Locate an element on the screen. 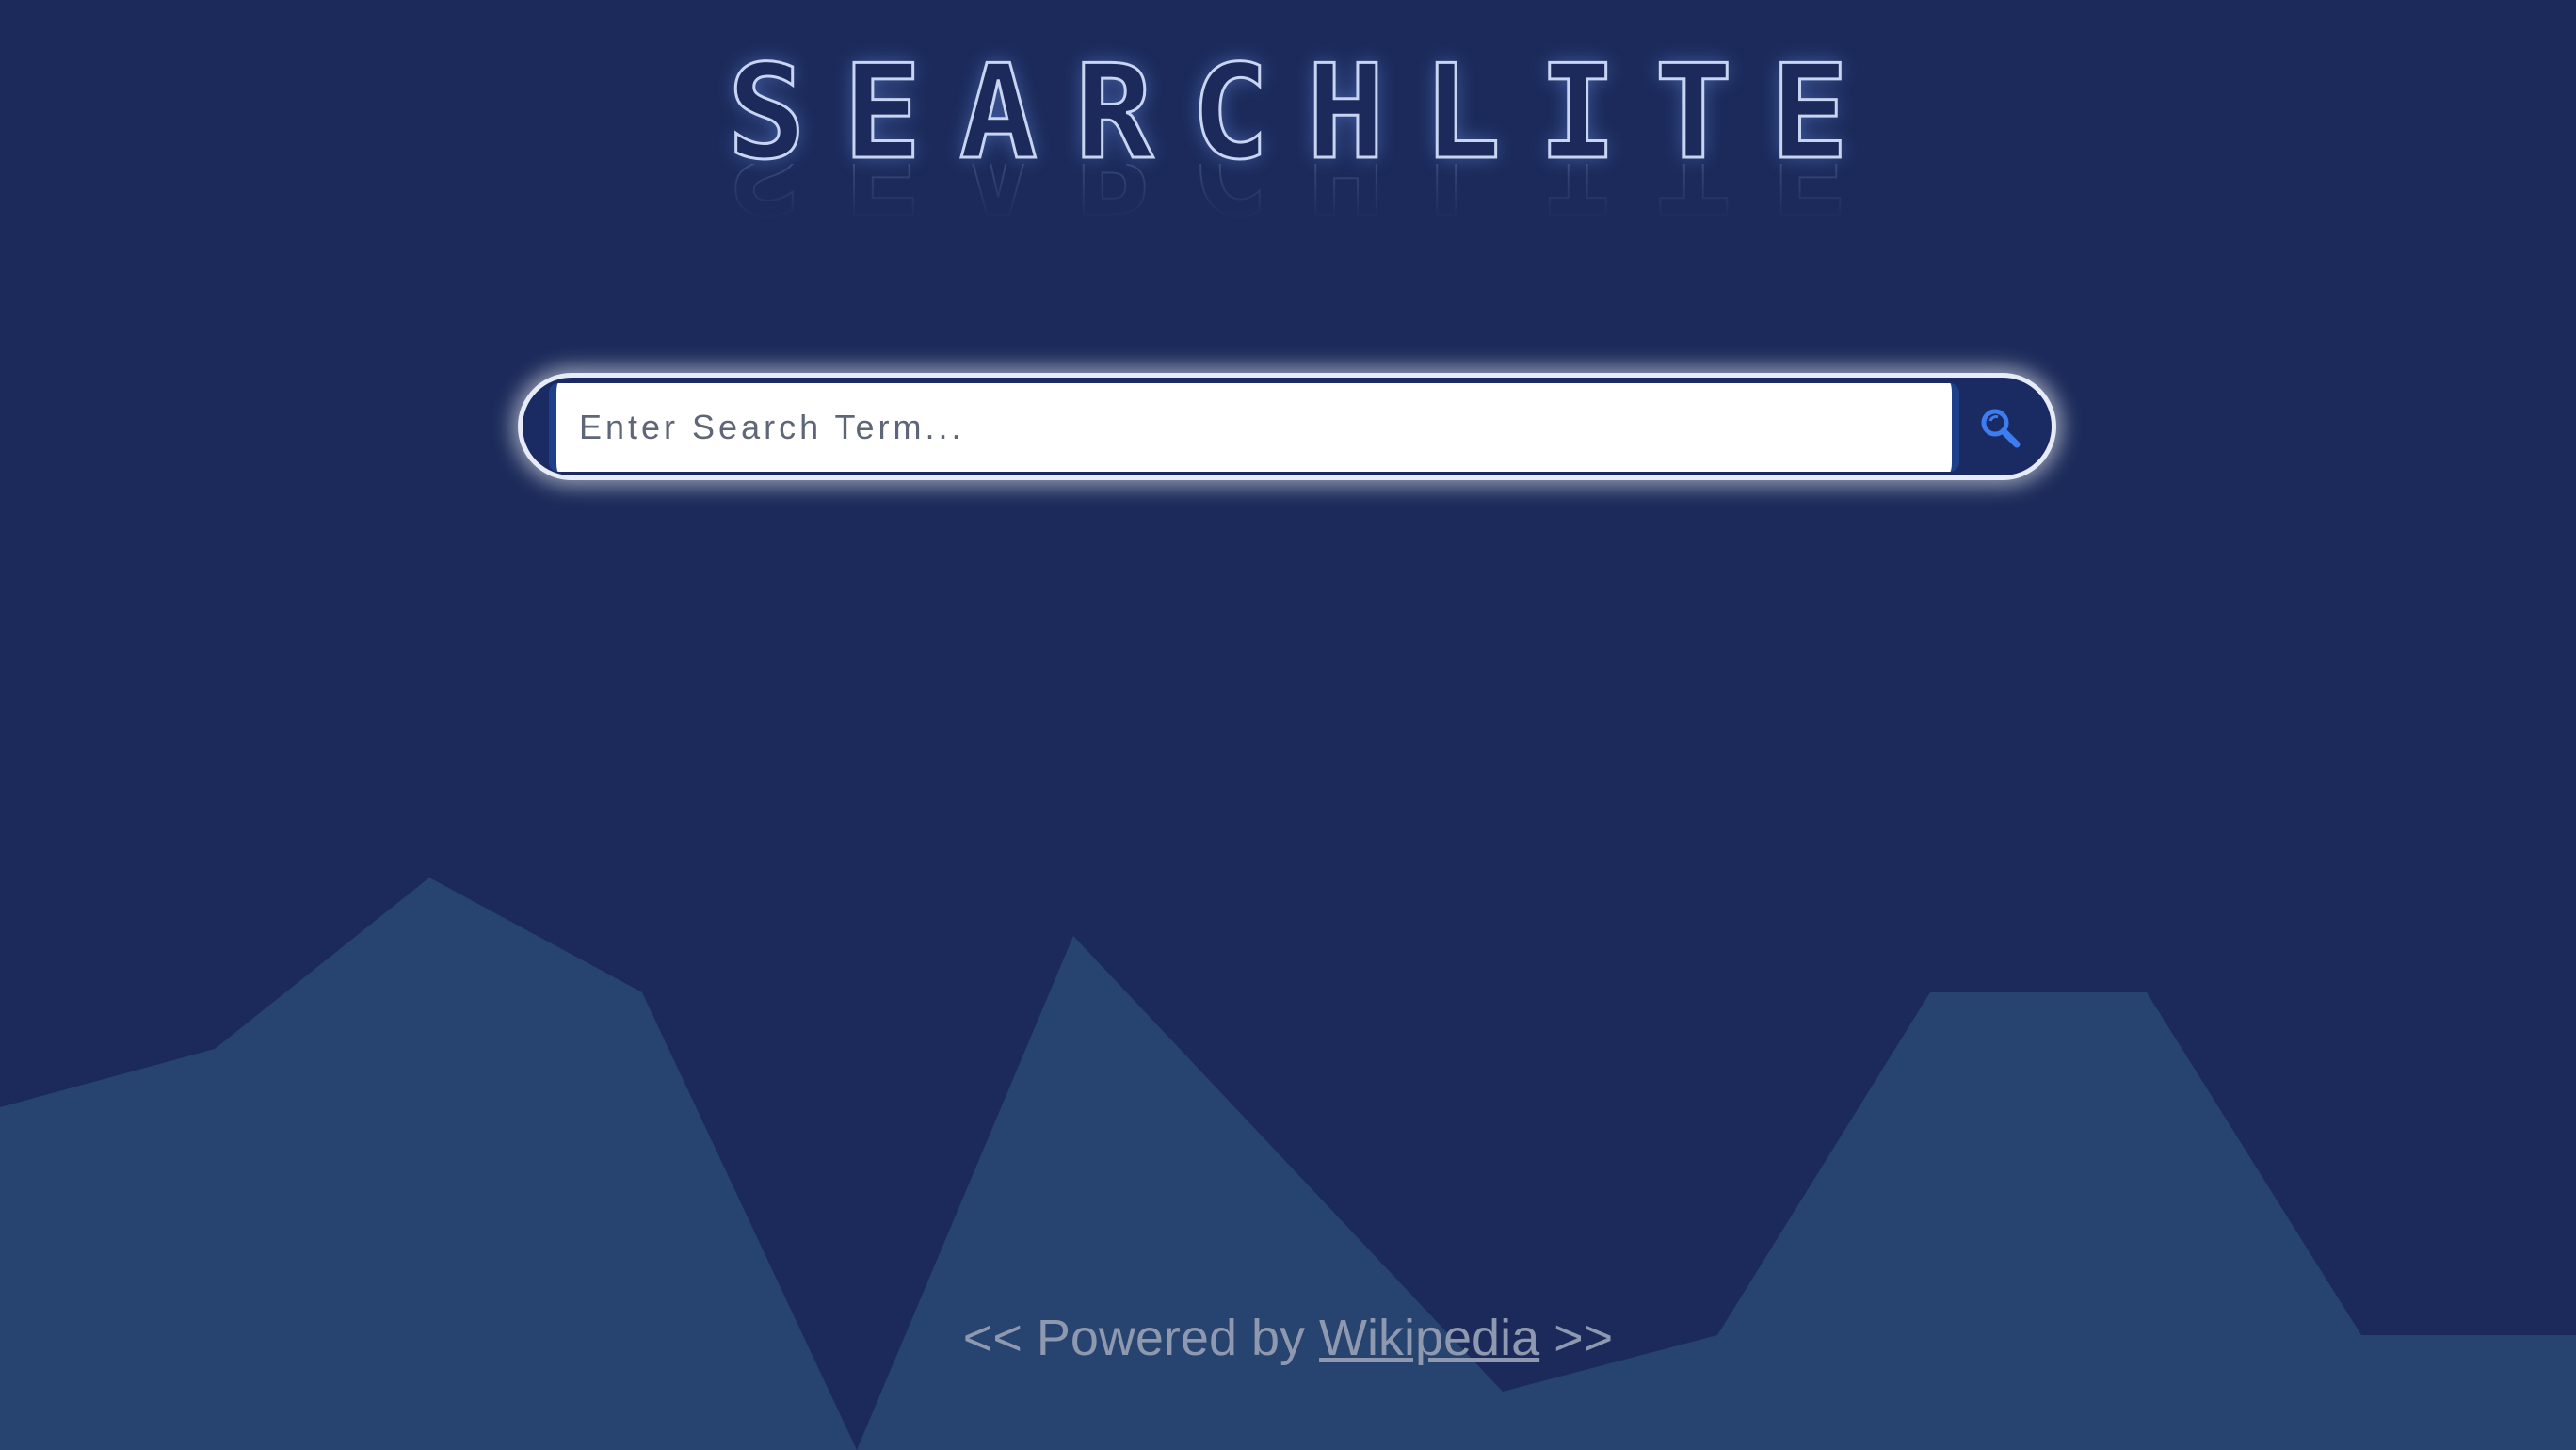  search-bar is located at coordinates (1287, 426).